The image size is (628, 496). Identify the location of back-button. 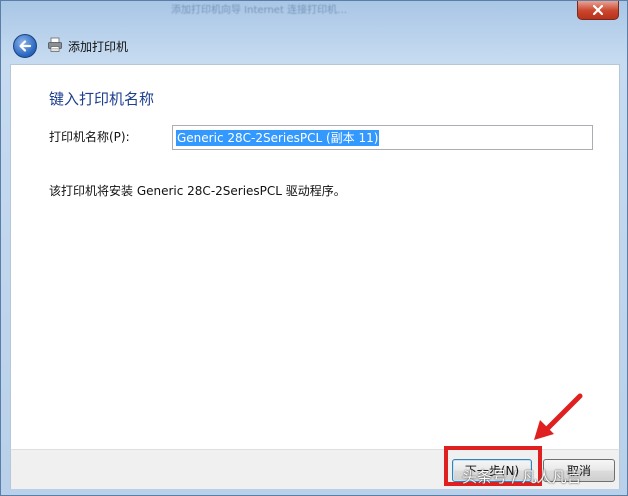
(25, 46).